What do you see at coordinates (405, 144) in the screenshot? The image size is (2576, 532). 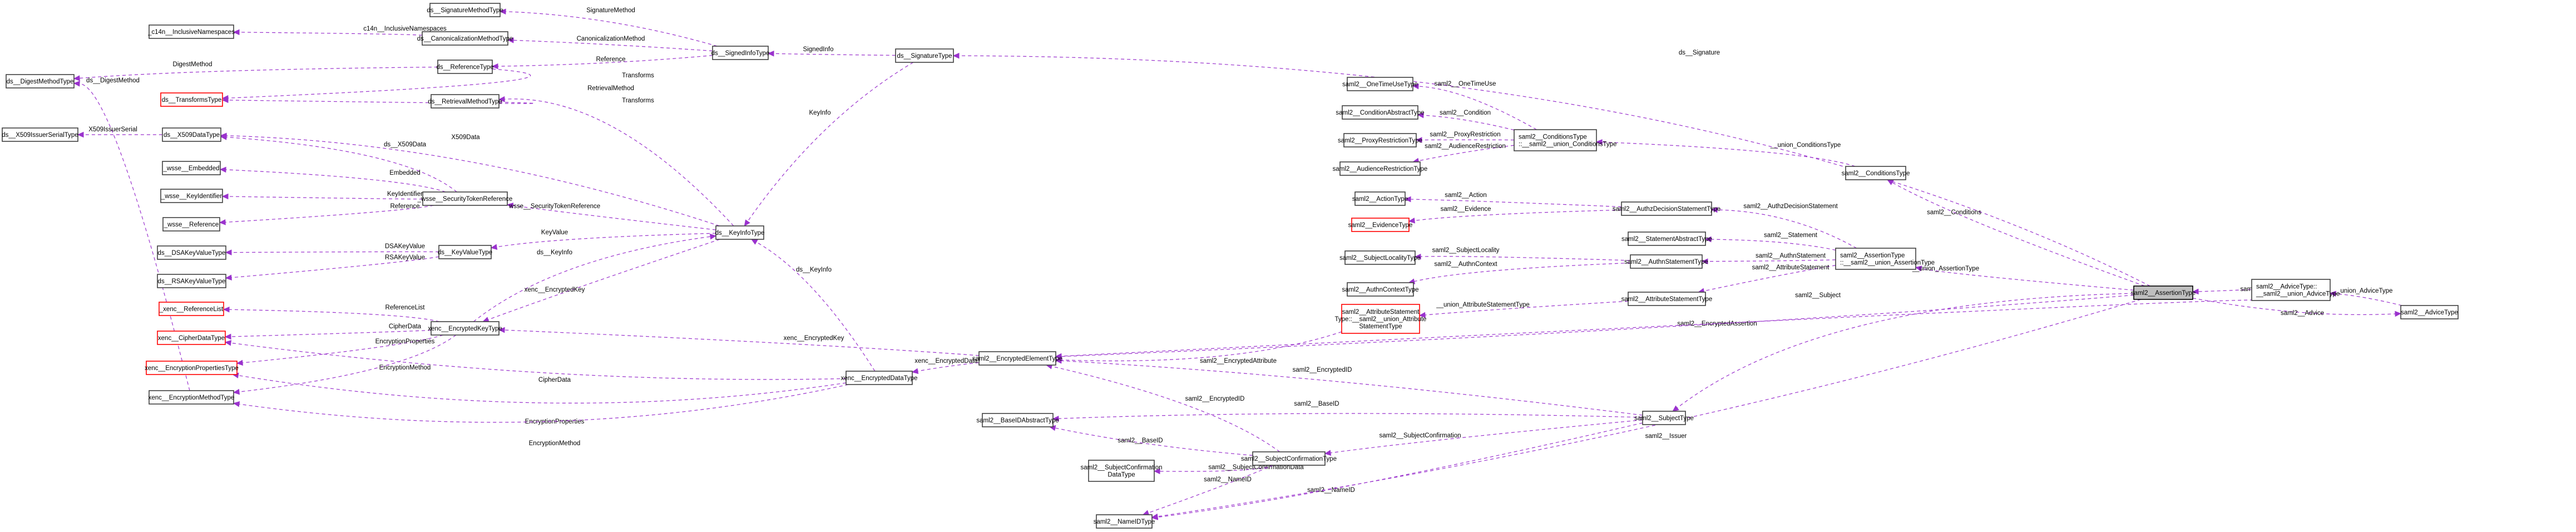 I see `edge-label: ds__X509Data` at bounding box center [405, 144].